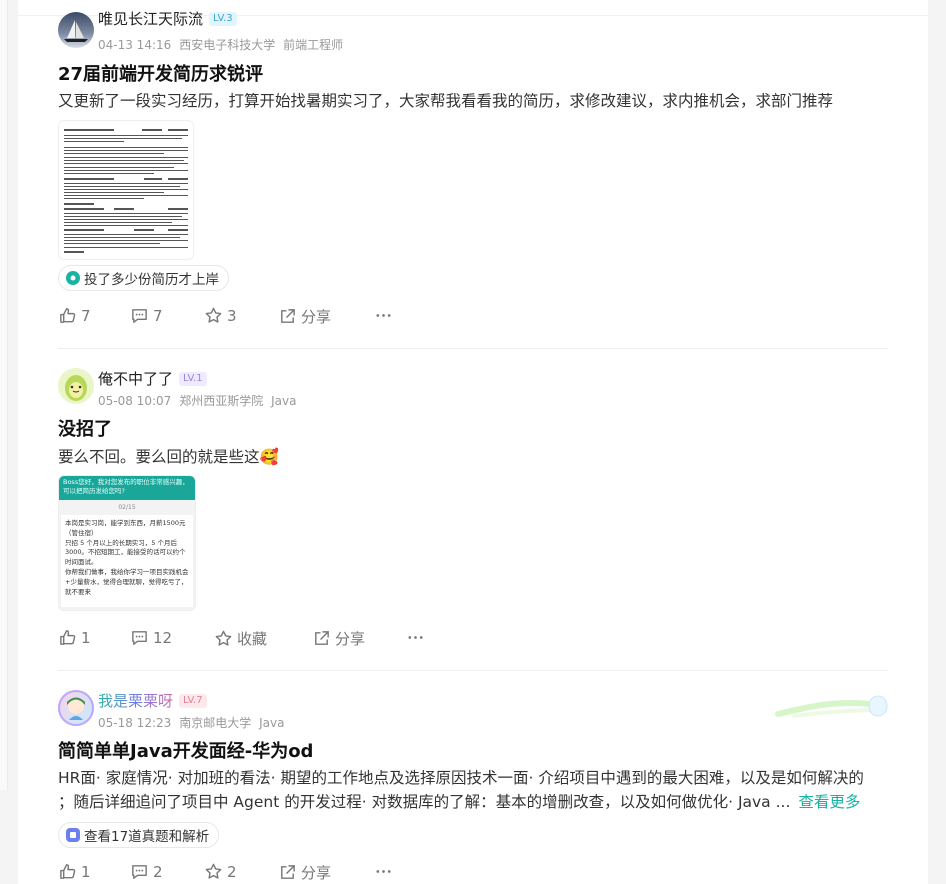 The width and height of the screenshot is (946, 884). Describe the element at coordinates (232, 871) in the screenshot. I see `favorite-count: 2` at that location.